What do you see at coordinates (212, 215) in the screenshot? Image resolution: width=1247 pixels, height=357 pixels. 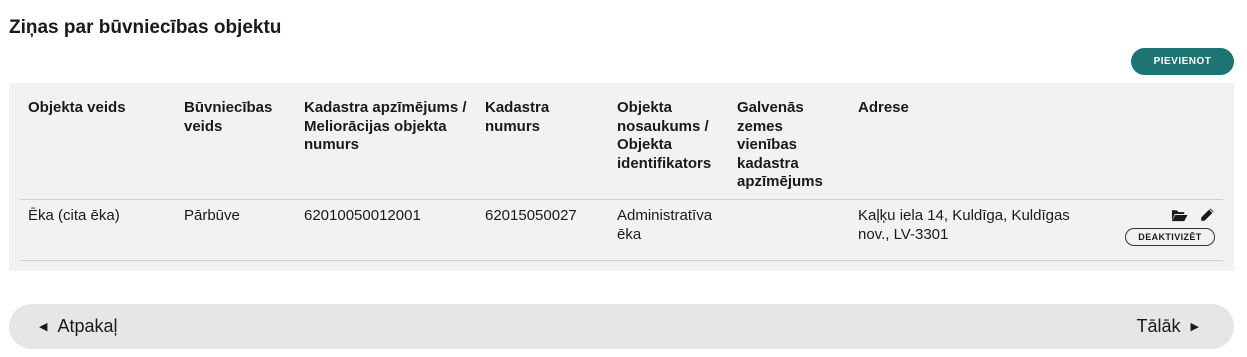 I see `cell-buvniecibas-veids: Pārbūve` at bounding box center [212, 215].